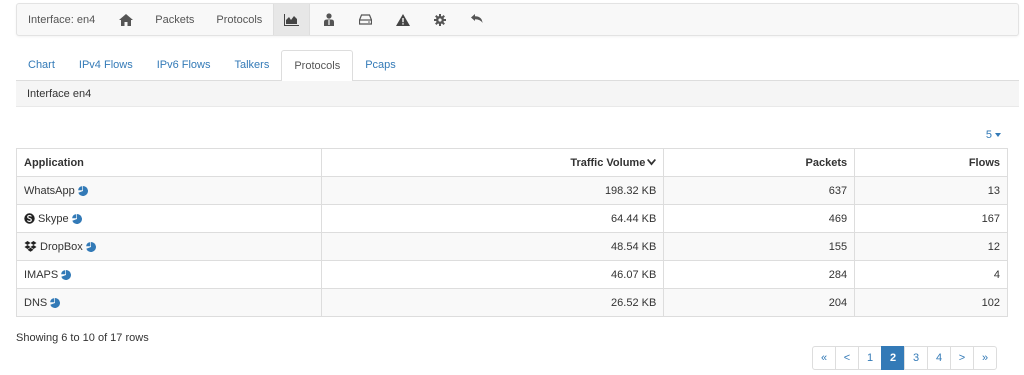 Image resolution: width=1024 pixels, height=375 pixels. I want to click on header-application: Application, so click(169, 162).